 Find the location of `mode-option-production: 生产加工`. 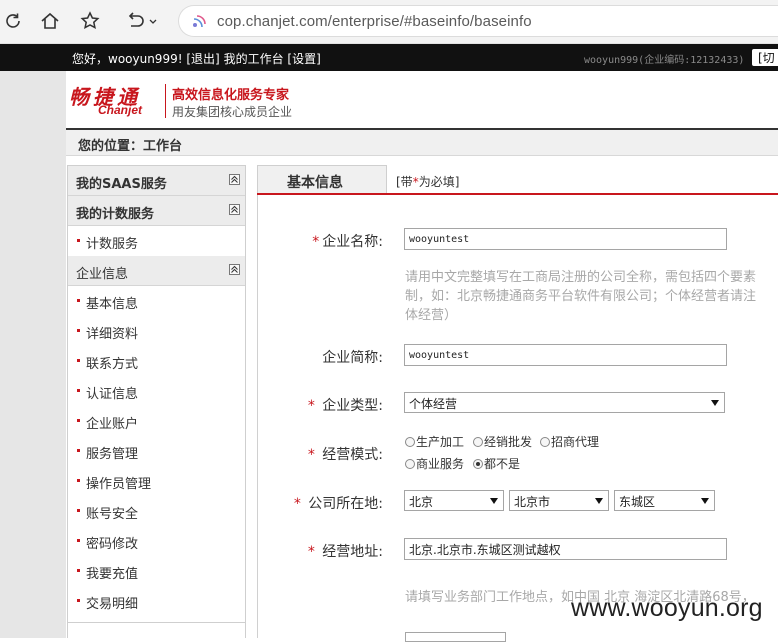

mode-option-production: 生产加工 is located at coordinates (434, 441).